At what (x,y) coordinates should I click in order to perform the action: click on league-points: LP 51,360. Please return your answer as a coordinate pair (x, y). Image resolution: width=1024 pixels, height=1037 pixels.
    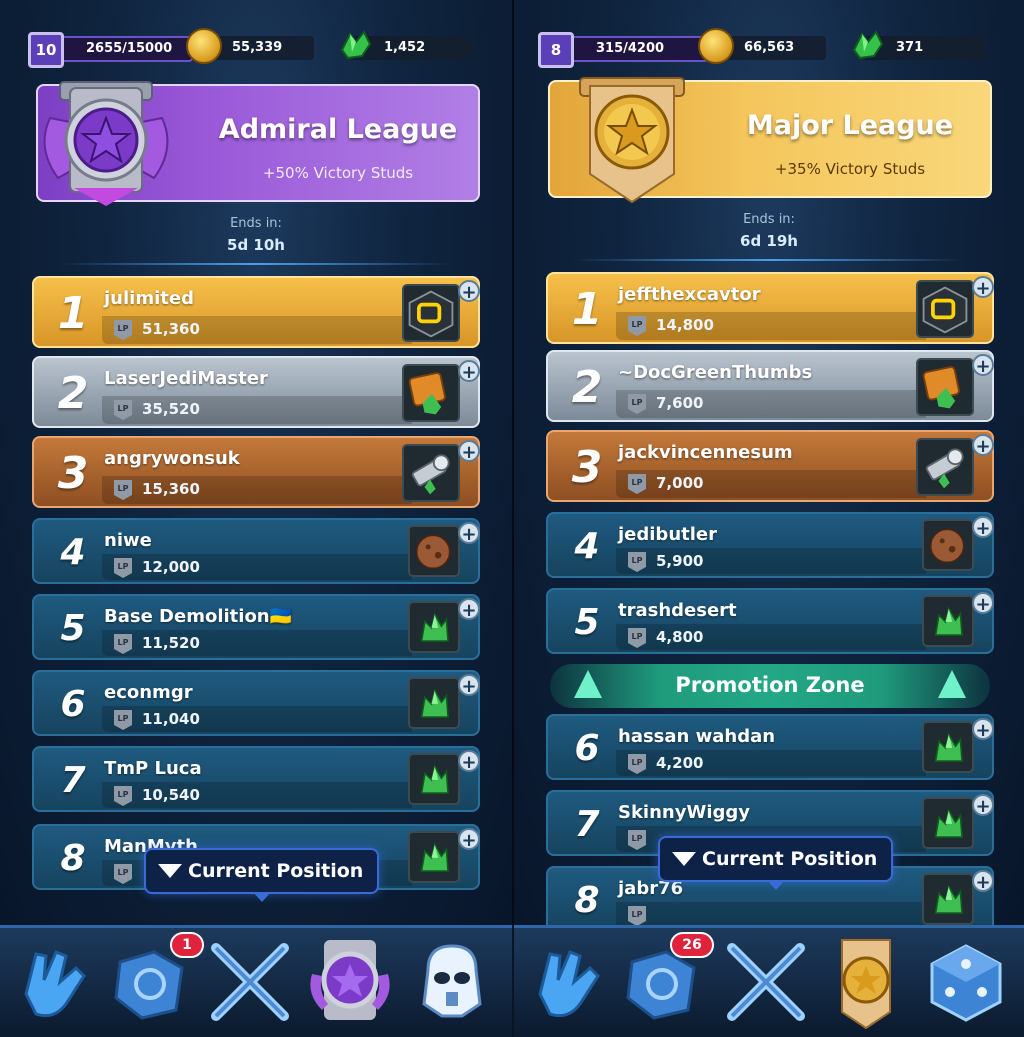
    Looking at the image, I should click on (257, 330).